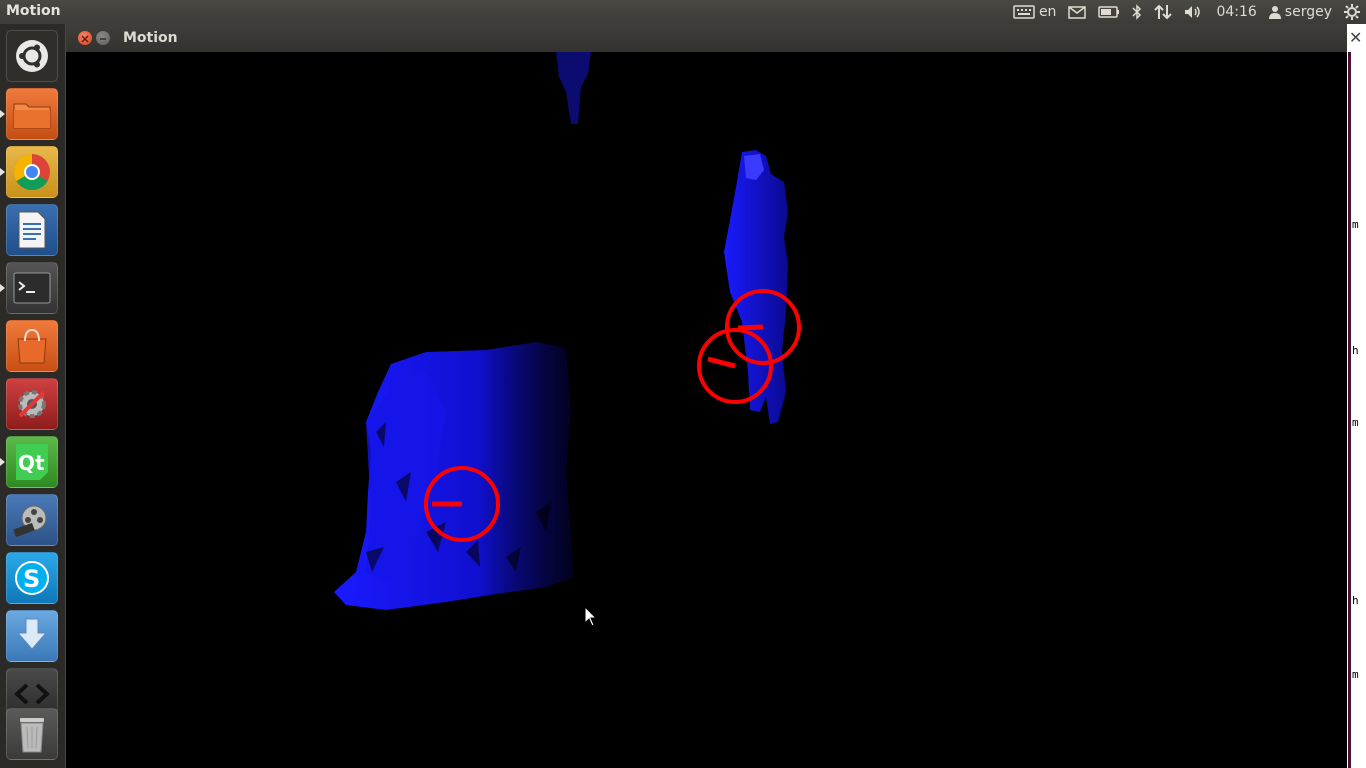 Image resolution: width=1366 pixels, height=768 pixels. I want to click on messaging-indicator, so click(1077, 12).